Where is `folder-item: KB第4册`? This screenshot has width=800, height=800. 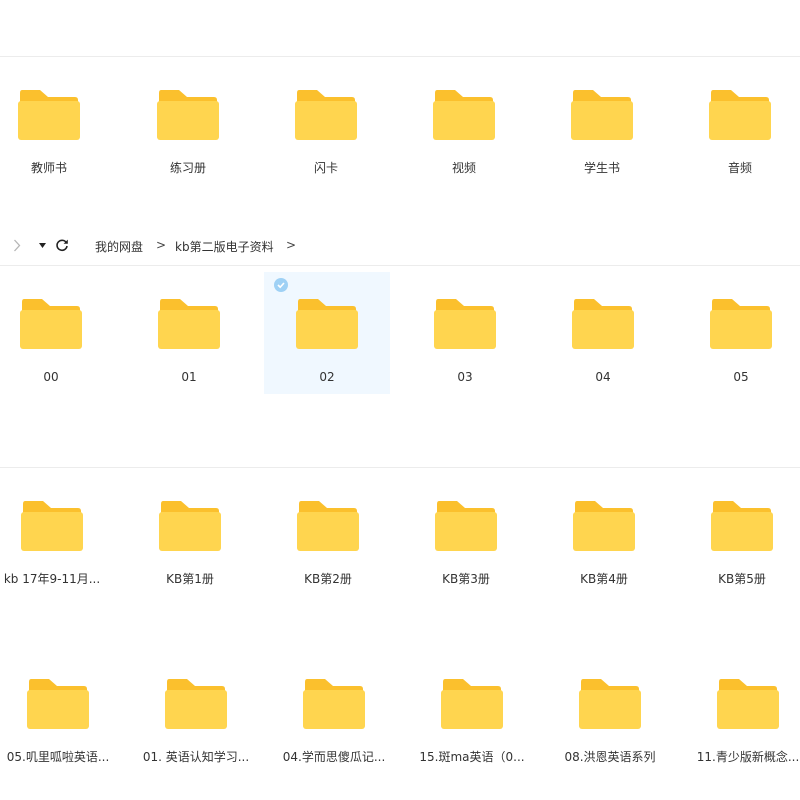
folder-item: KB第4册 is located at coordinates (604, 544).